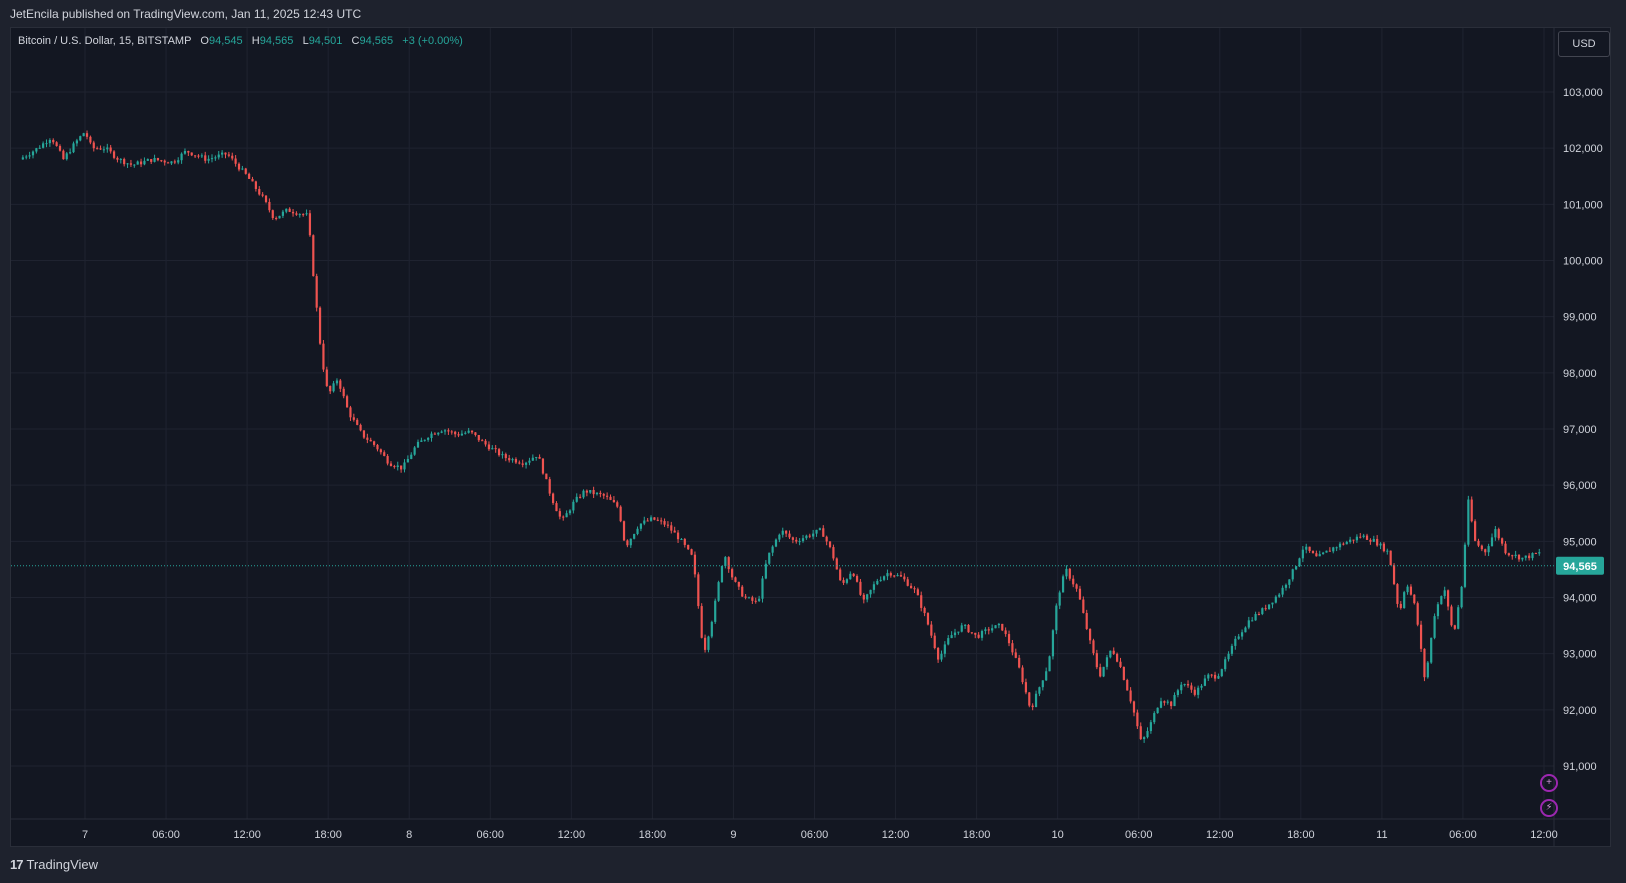 Image resolution: width=1626 pixels, height=883 pixels. I want to click on plus-icon: +, so click(1549, 783).